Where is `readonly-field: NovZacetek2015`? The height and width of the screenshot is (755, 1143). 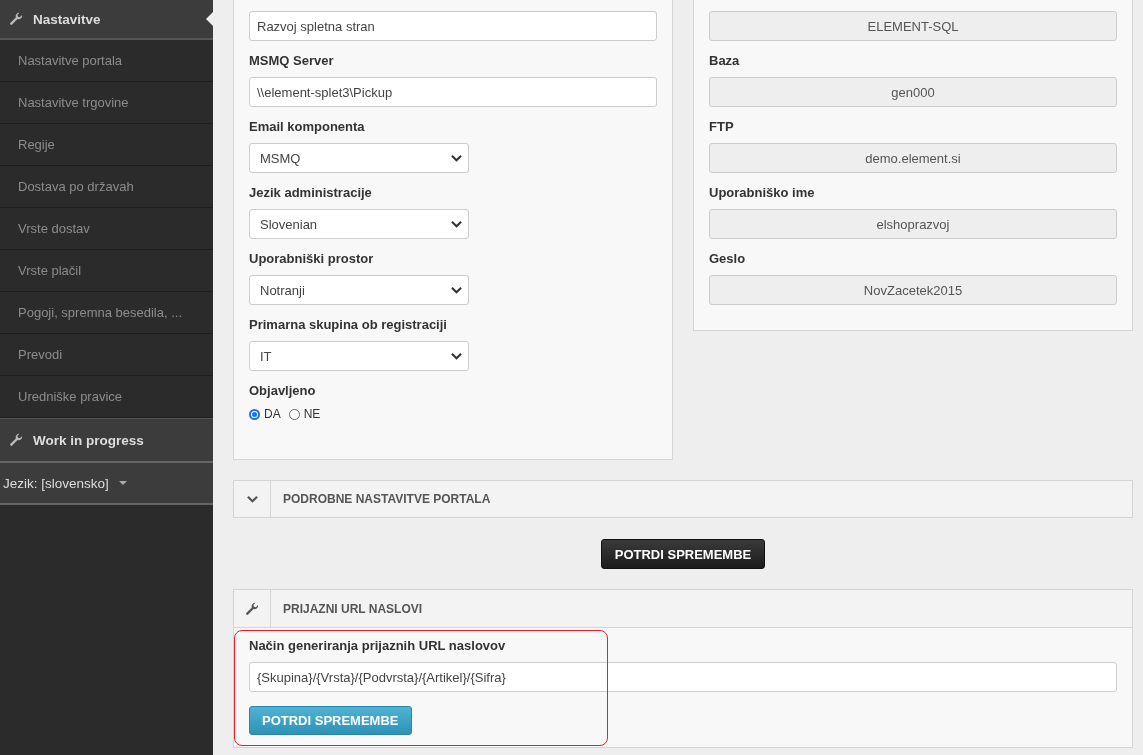
readonly-field: NovZacetek2015 is located at coordinates (913, 290).